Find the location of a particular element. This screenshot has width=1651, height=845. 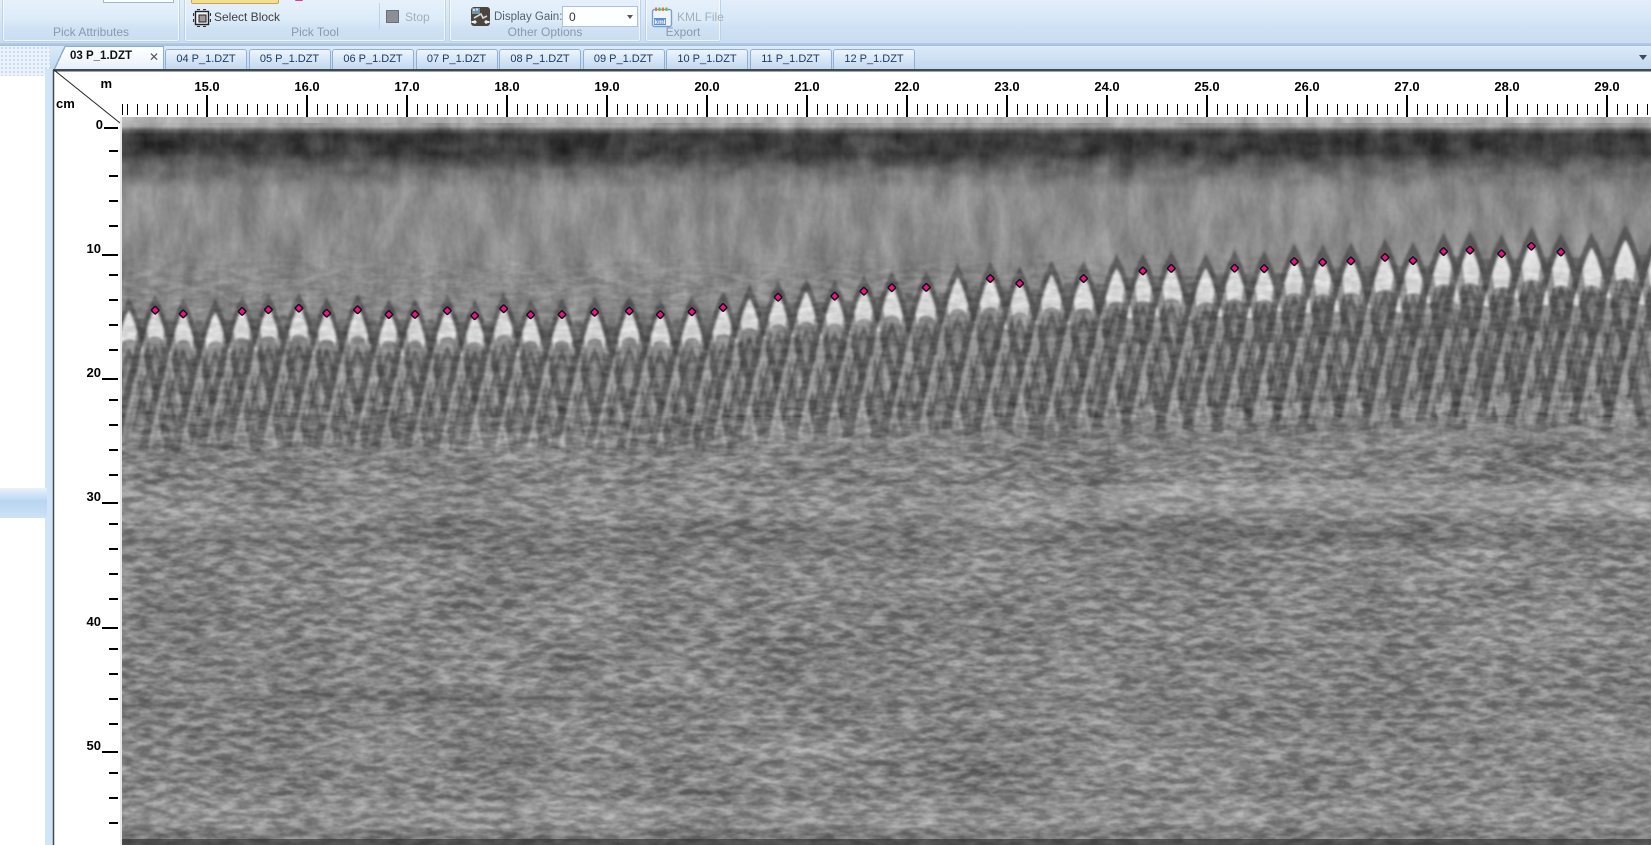

svg-text: 24.0 is located at coordinates (1106, 86).